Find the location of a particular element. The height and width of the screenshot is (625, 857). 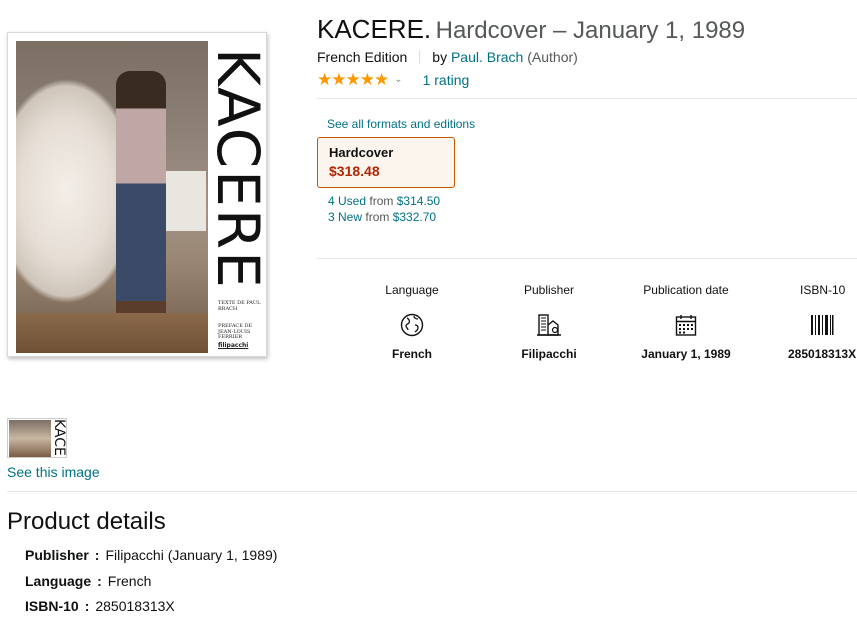

attribute-value: January 1, 1989 is located at coordinates (686, 354).